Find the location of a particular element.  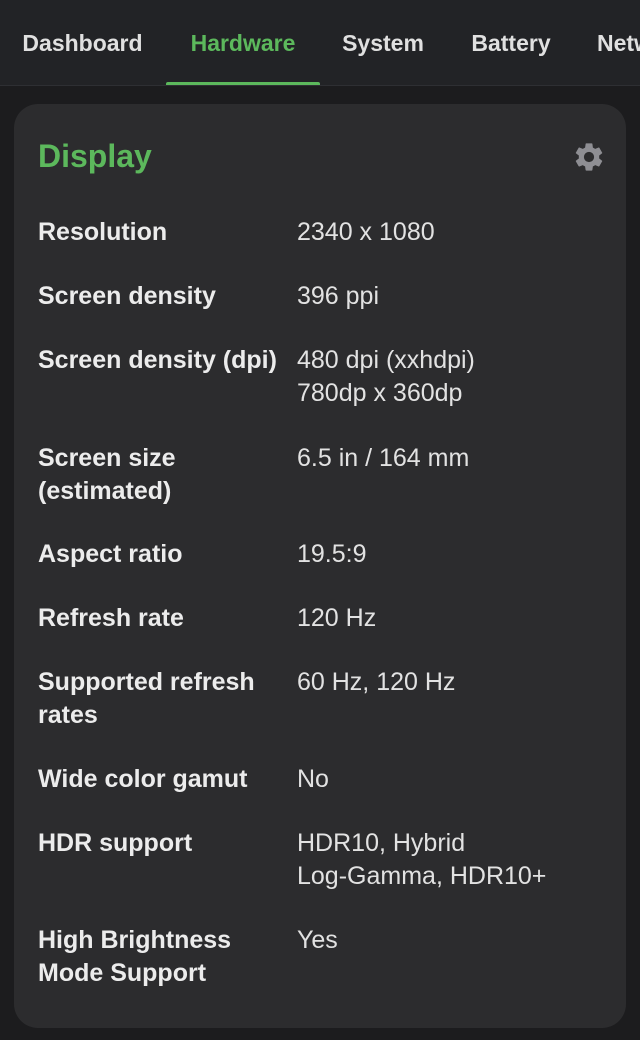

tab-system: System is located at coordinates (383, 42).